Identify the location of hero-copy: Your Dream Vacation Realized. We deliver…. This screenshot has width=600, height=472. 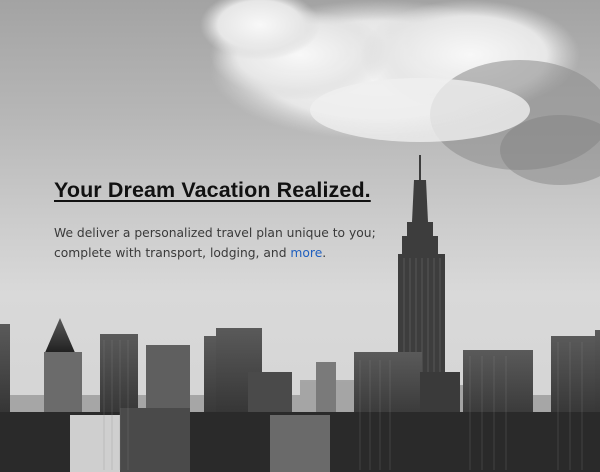
(224, 220).